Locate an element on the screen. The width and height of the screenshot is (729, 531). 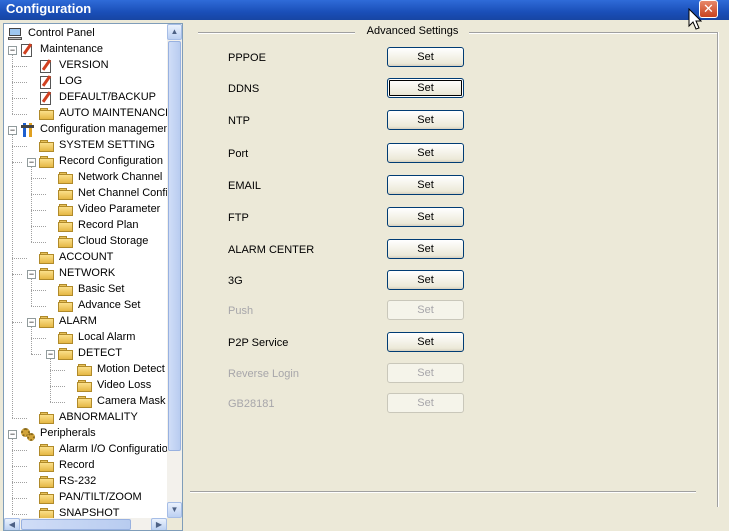
tree-item: − Peripherals is located at coordinates (85, 434).